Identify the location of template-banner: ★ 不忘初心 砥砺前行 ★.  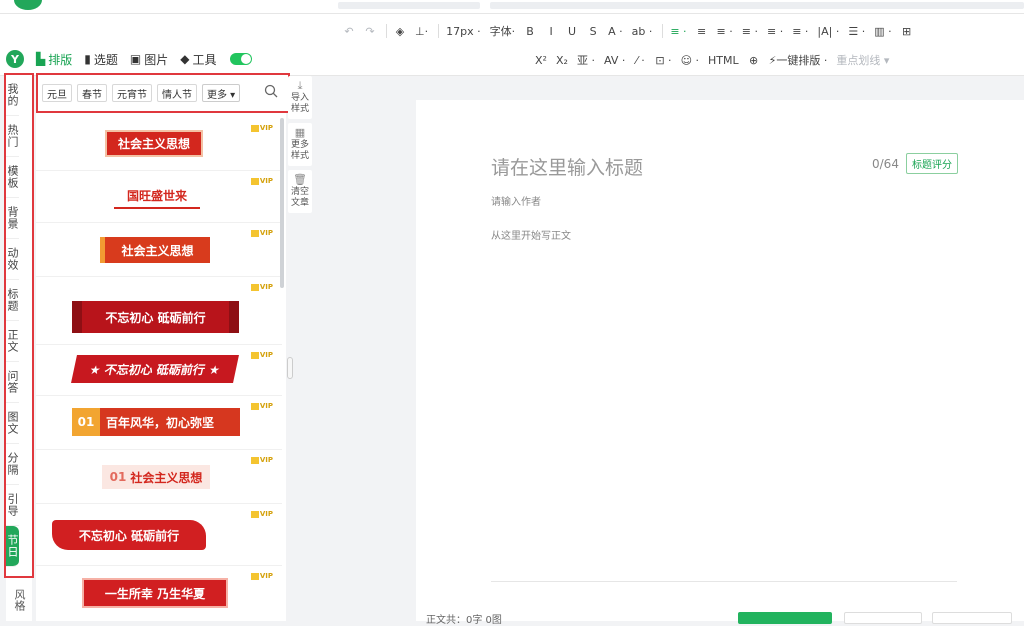
(155, 369).